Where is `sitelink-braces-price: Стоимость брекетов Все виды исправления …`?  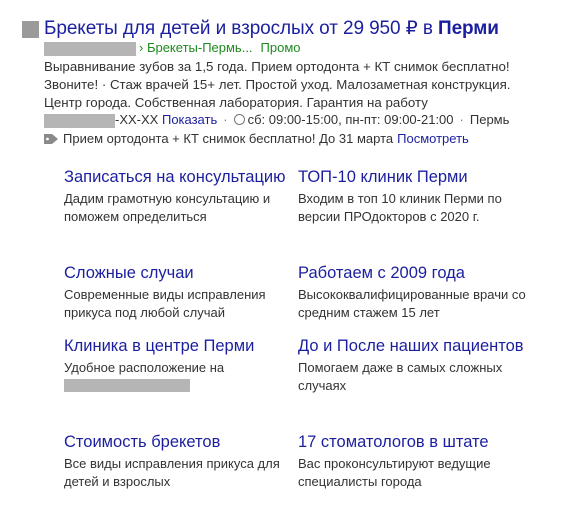
sitelink-braces-price: Стоимость брекетов Все виды исправления … is located at coordinates (178, 461).